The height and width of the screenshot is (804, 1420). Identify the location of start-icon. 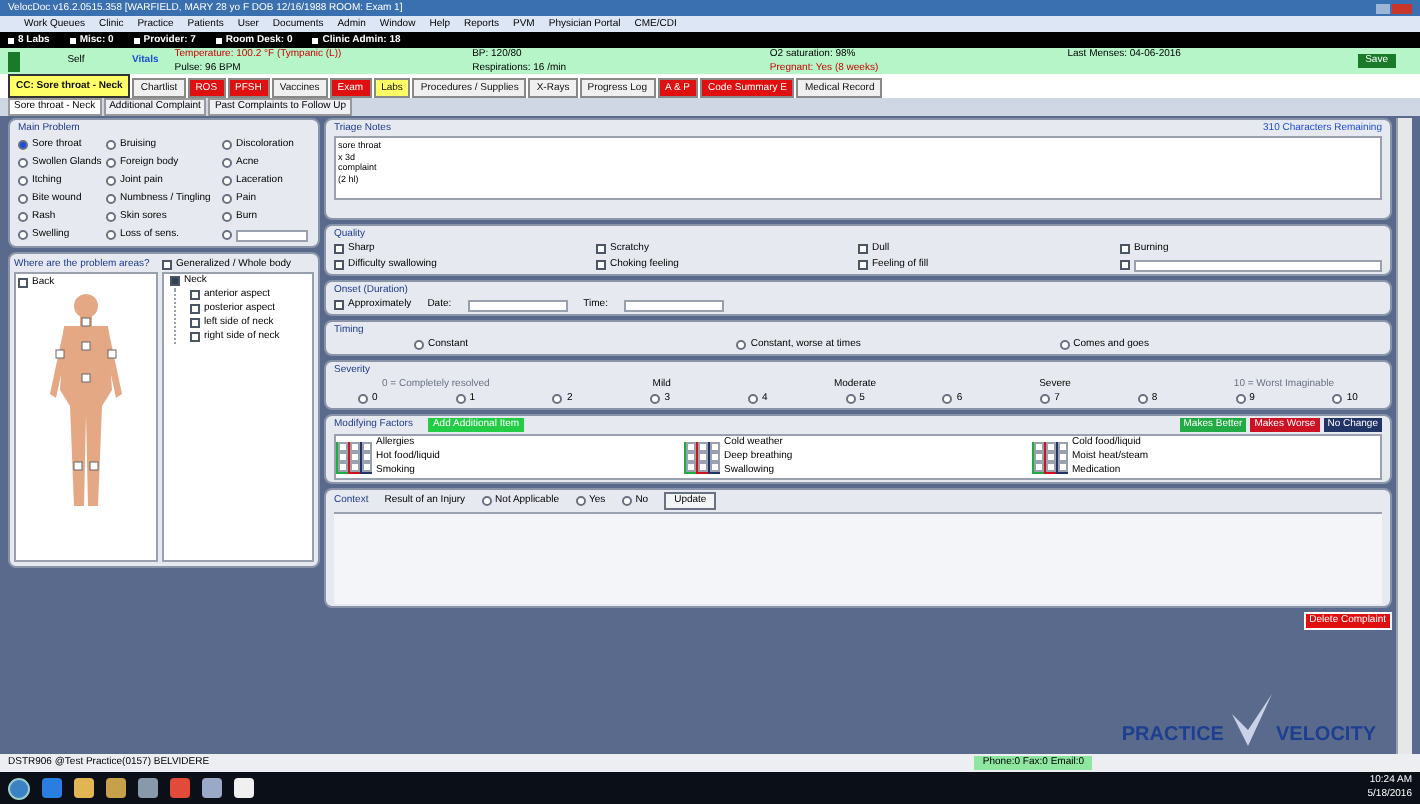
(19, 788).